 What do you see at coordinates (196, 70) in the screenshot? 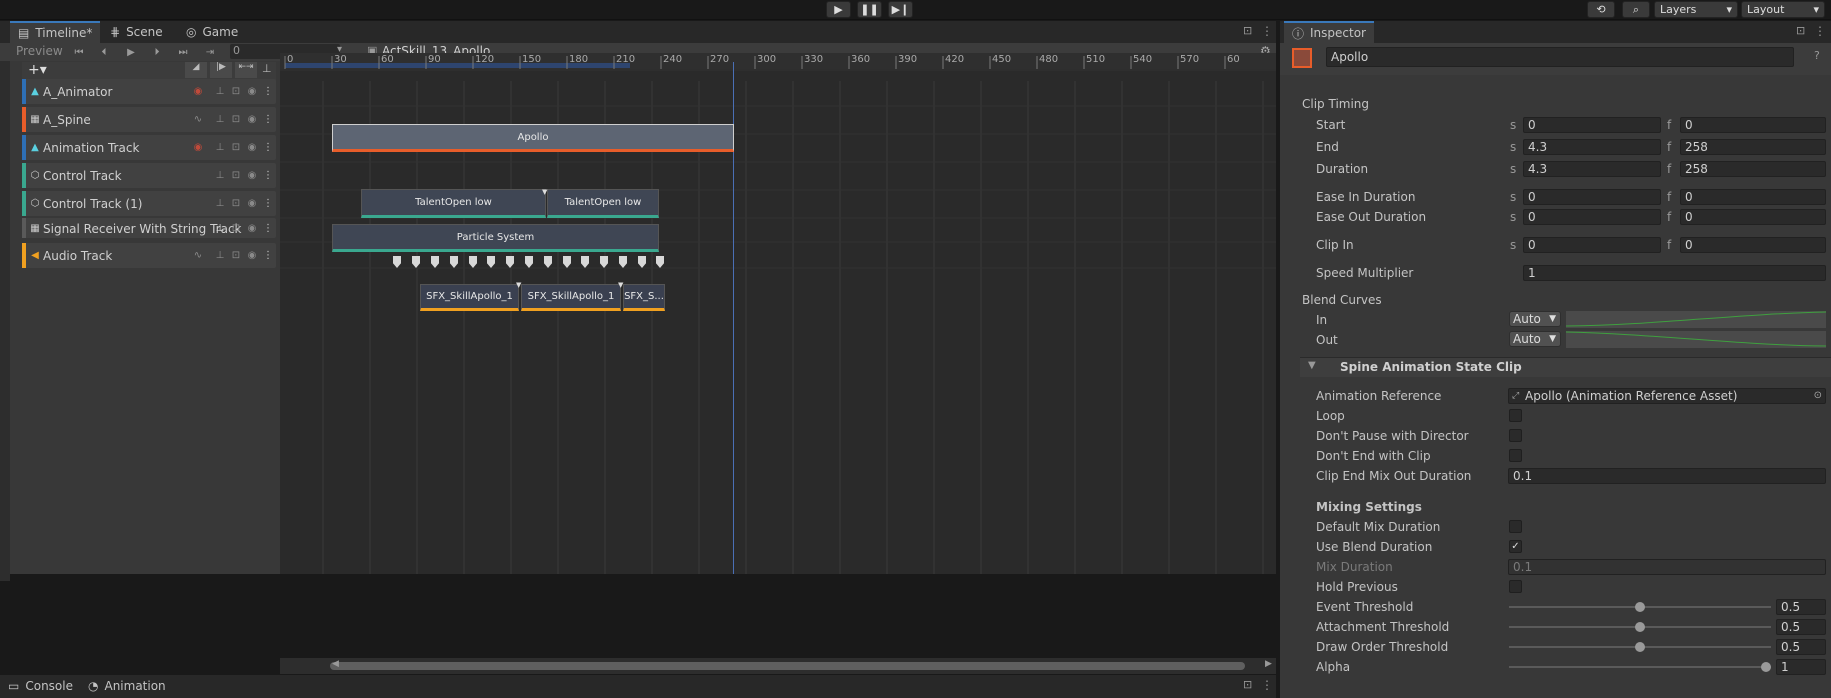
I see `zoom-icon: ◢` at bounding box center [196, 70].